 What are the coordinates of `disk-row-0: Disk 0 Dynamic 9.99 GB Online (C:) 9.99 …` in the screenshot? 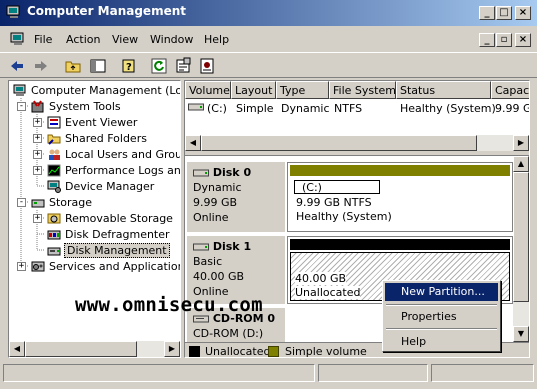 It's located at (350, 197).